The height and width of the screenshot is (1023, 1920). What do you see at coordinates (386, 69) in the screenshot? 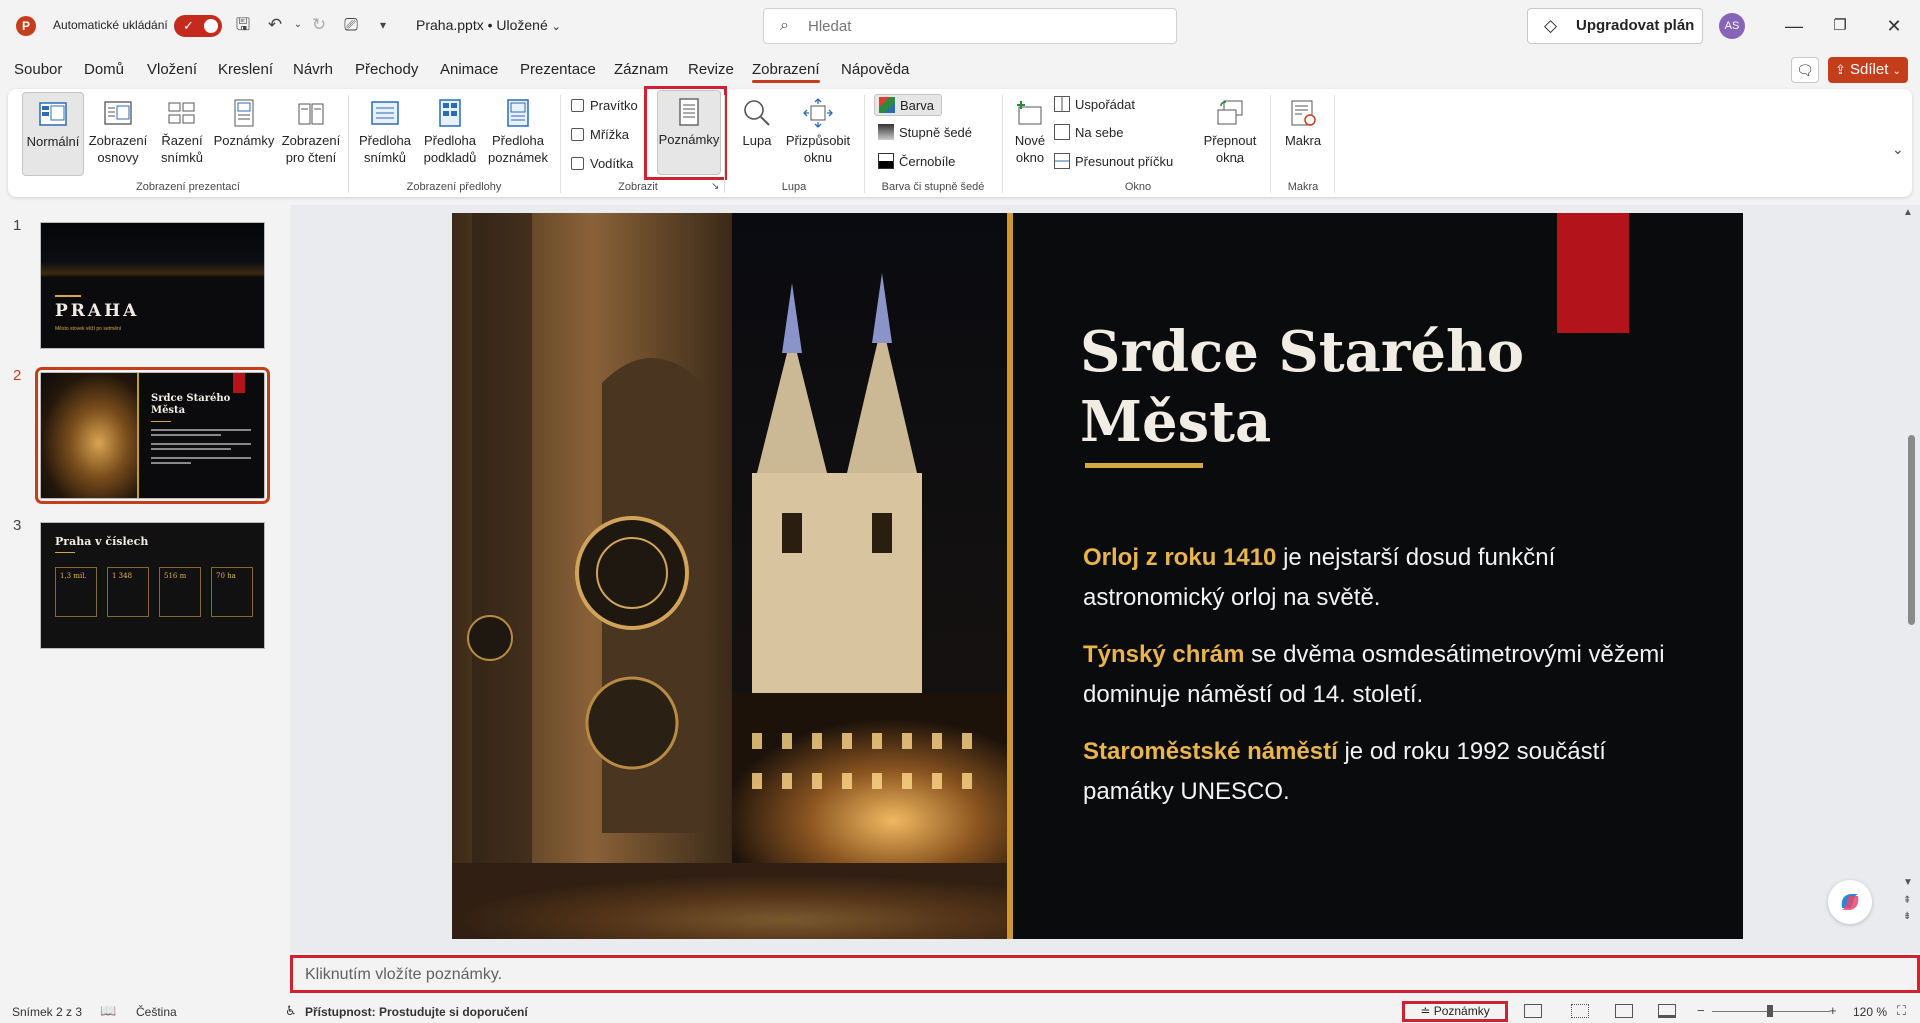
I see `tab-prechody: Přechody` at bounding box center [386, 69].